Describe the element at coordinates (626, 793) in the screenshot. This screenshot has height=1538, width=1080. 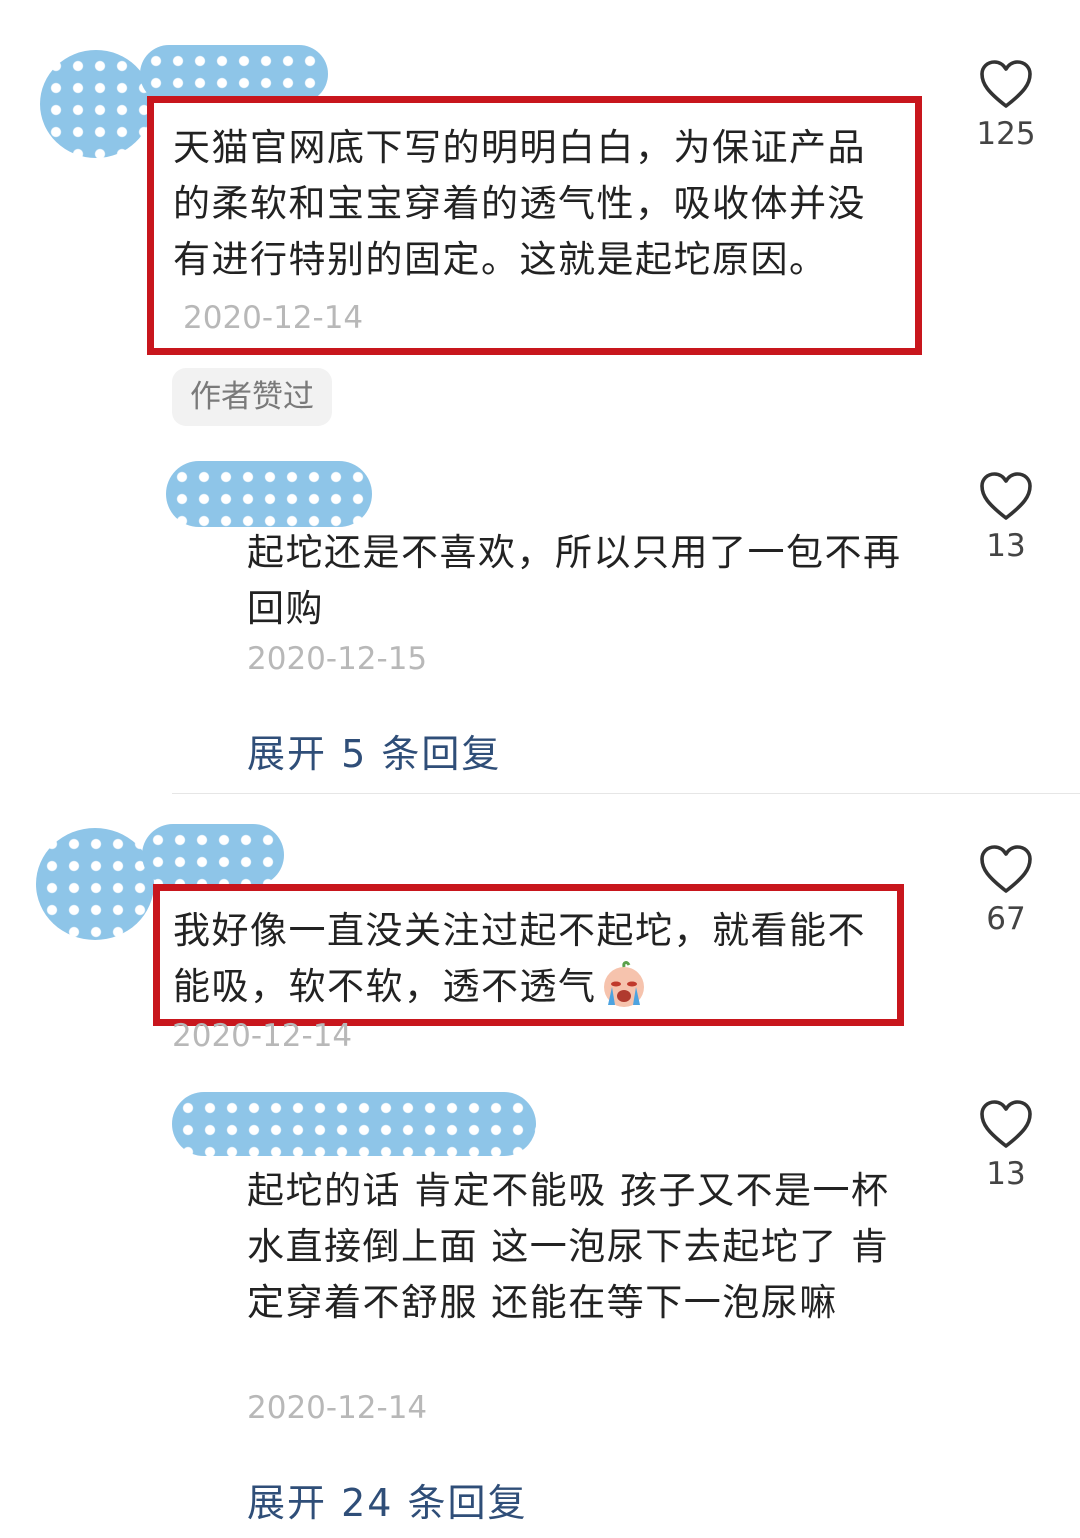
I see `comment-divider` at that location.